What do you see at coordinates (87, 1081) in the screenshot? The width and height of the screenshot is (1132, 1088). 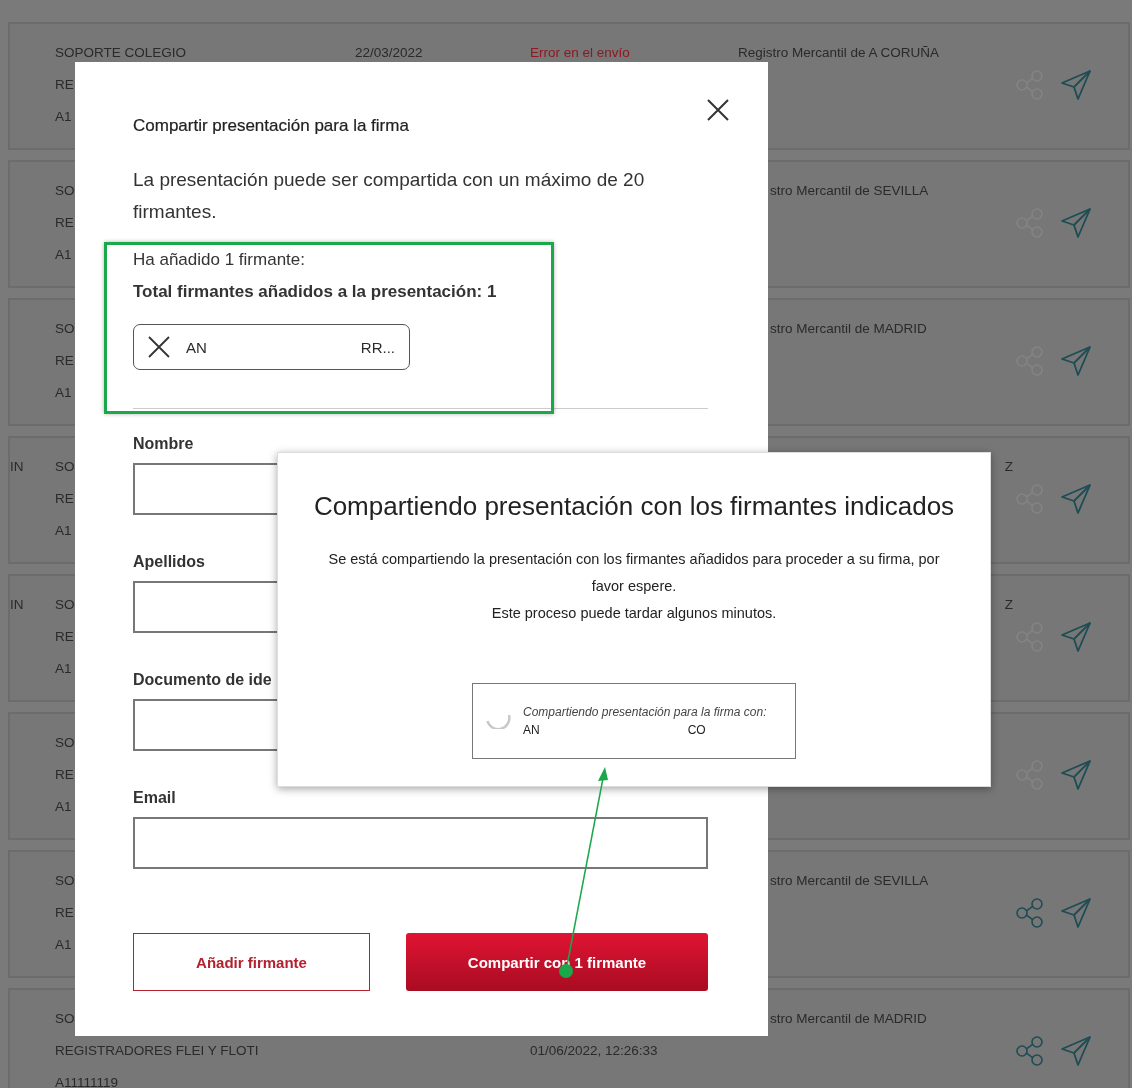 I see `record-text: A11111119` at bounding box center [87, 1081].